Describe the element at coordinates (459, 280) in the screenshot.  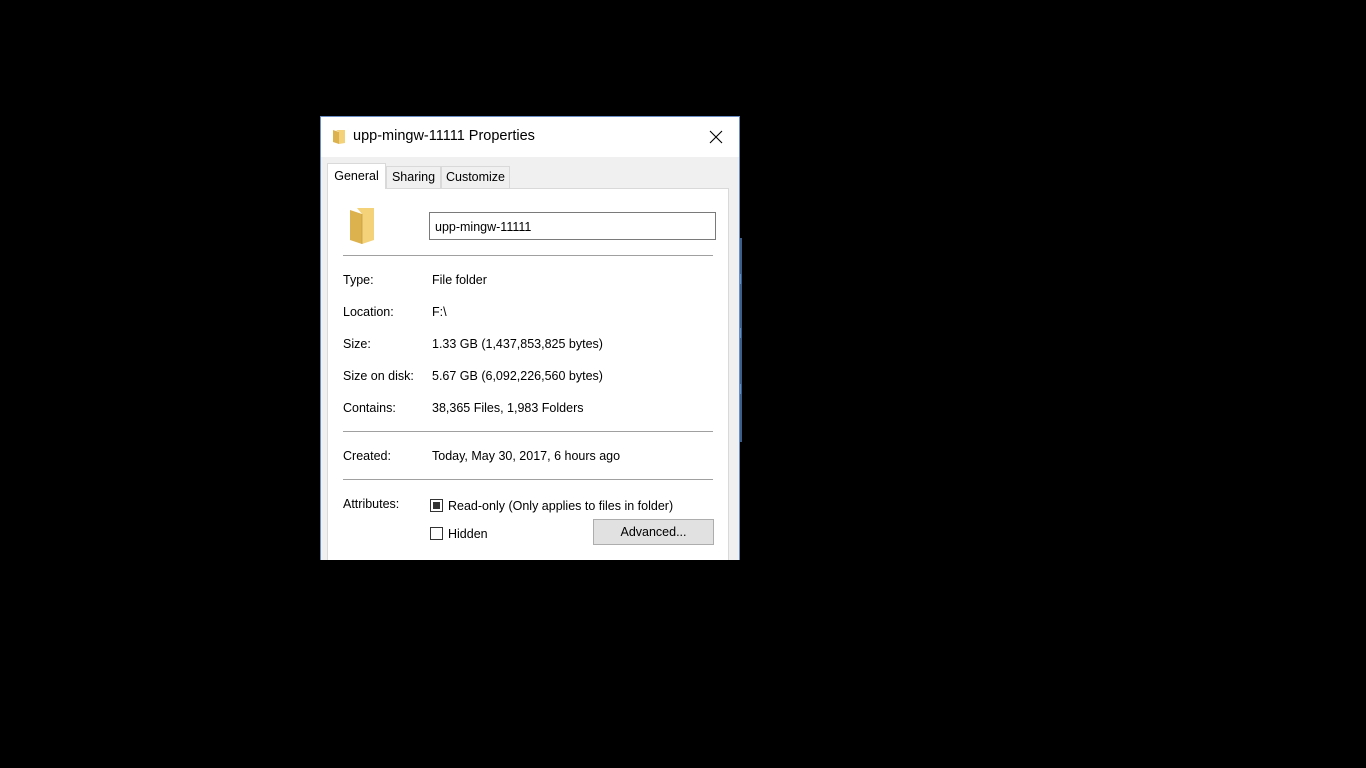
I see `type-value: File folder` at that location.